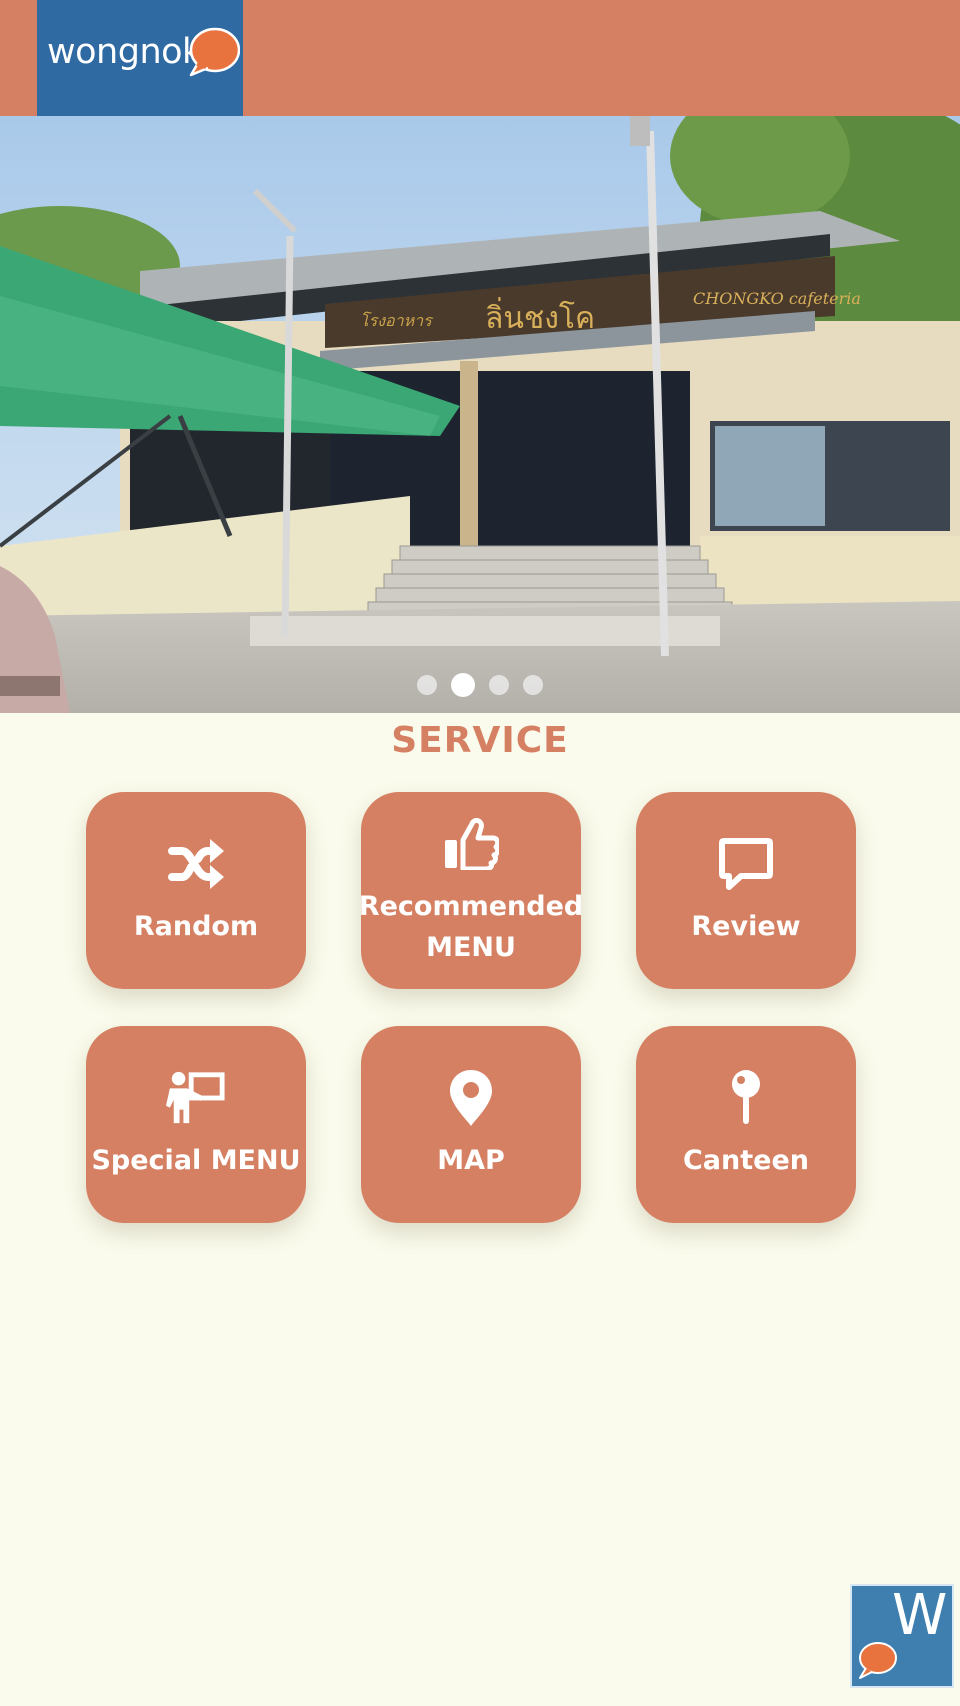  What do you see at coordinates (746, 1098) in the screenshot?
I see `map-pin-icon` at bounding box center [746, 1098].